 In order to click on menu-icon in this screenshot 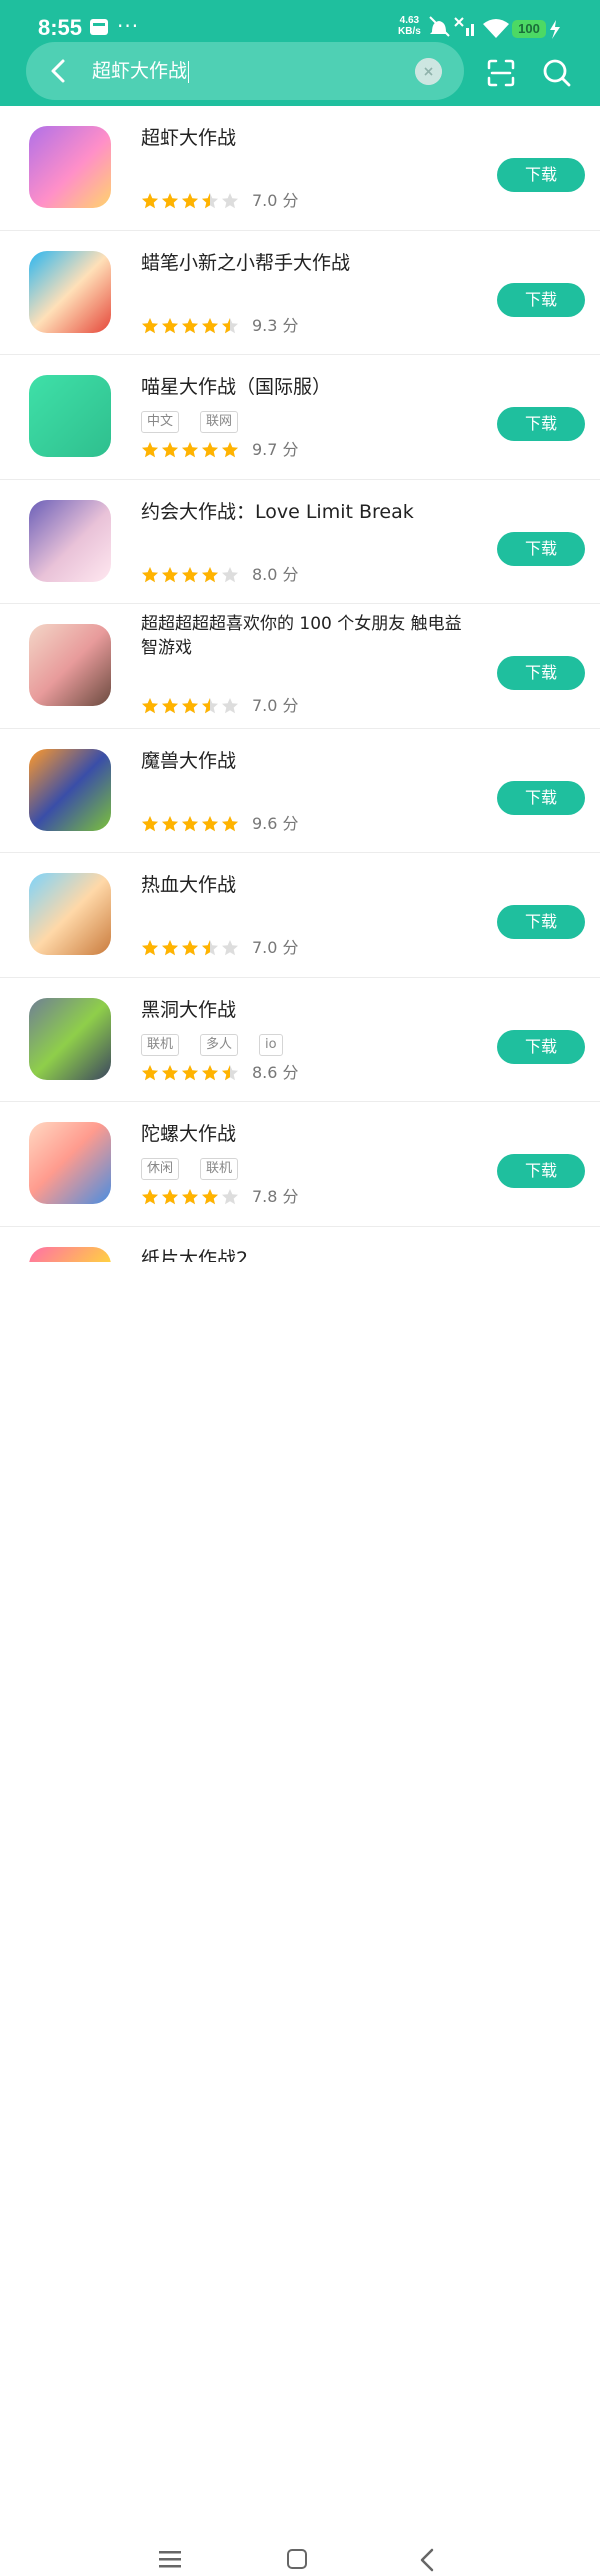, I will do `click(170, 2559)`.